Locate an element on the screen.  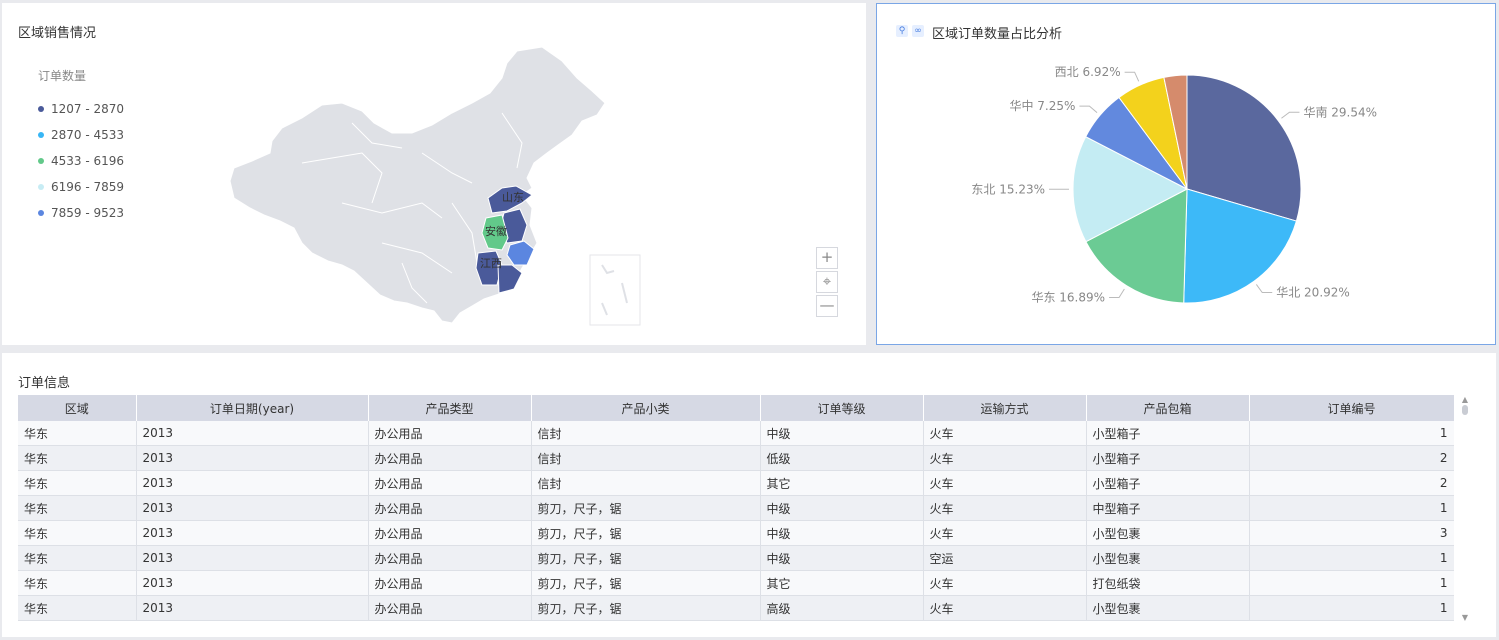
pie-label-1: 华北 20.92% is located at coordinates (1313, 293).